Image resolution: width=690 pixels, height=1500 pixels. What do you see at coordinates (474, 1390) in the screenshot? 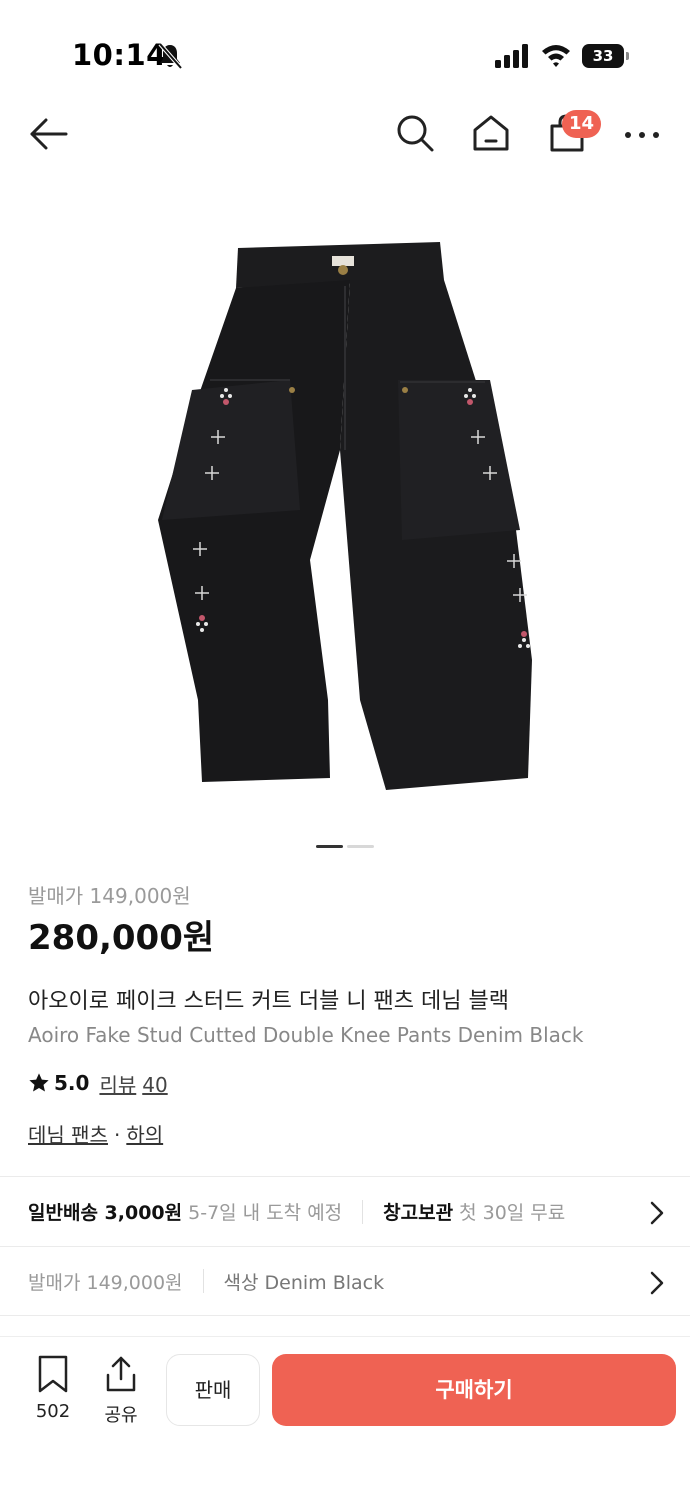
I see `buy-button: 구매하기` at bounding box center [474, 1390].